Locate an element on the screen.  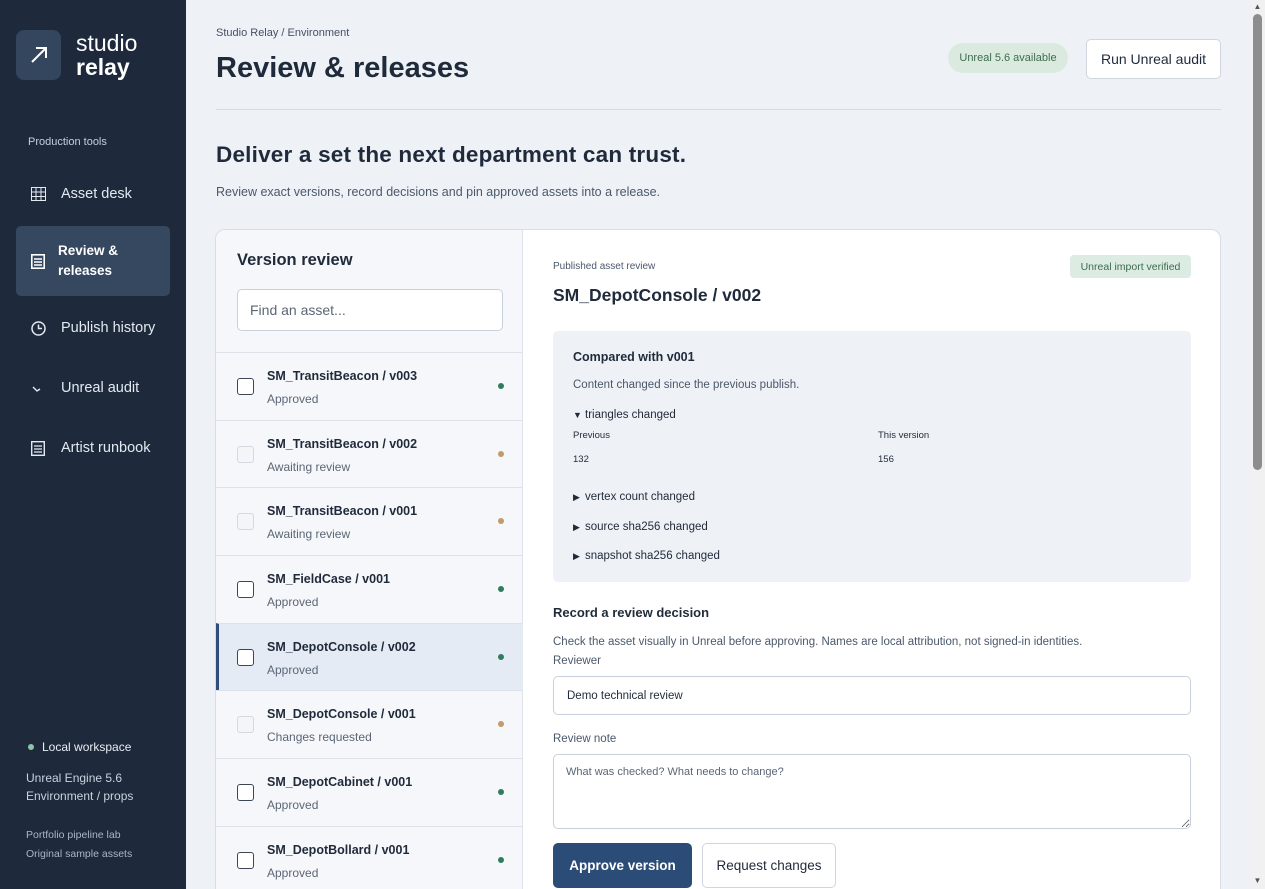
sidebar-item-publish-history: Publish history is located at coordinates (93, 328).